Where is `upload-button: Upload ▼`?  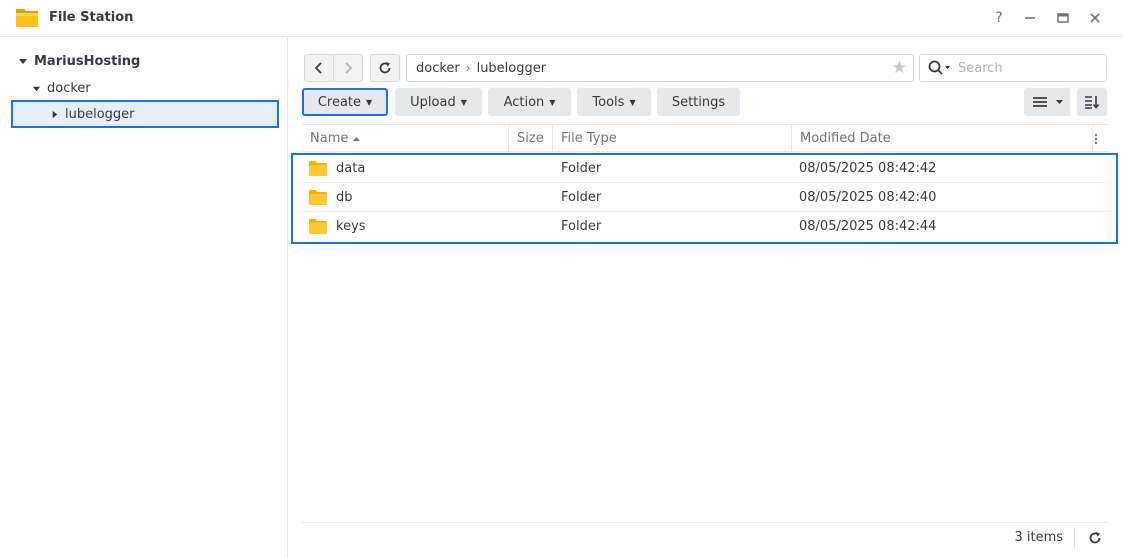
upload-button: Upload ▼ is located at coordinates (438, 102).